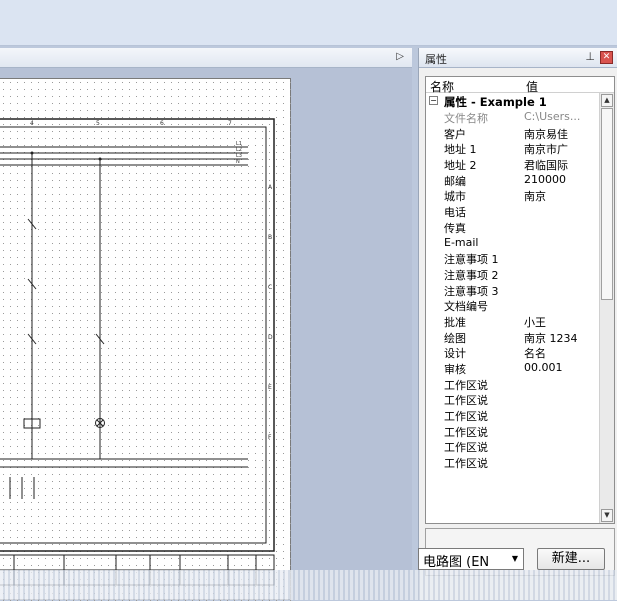 The height and width of the screenshot is (601, 617). What do you see at coordinates (563, 196) in the screenshot?
I see `property-value: 南京` at bounding box center [563, 196].